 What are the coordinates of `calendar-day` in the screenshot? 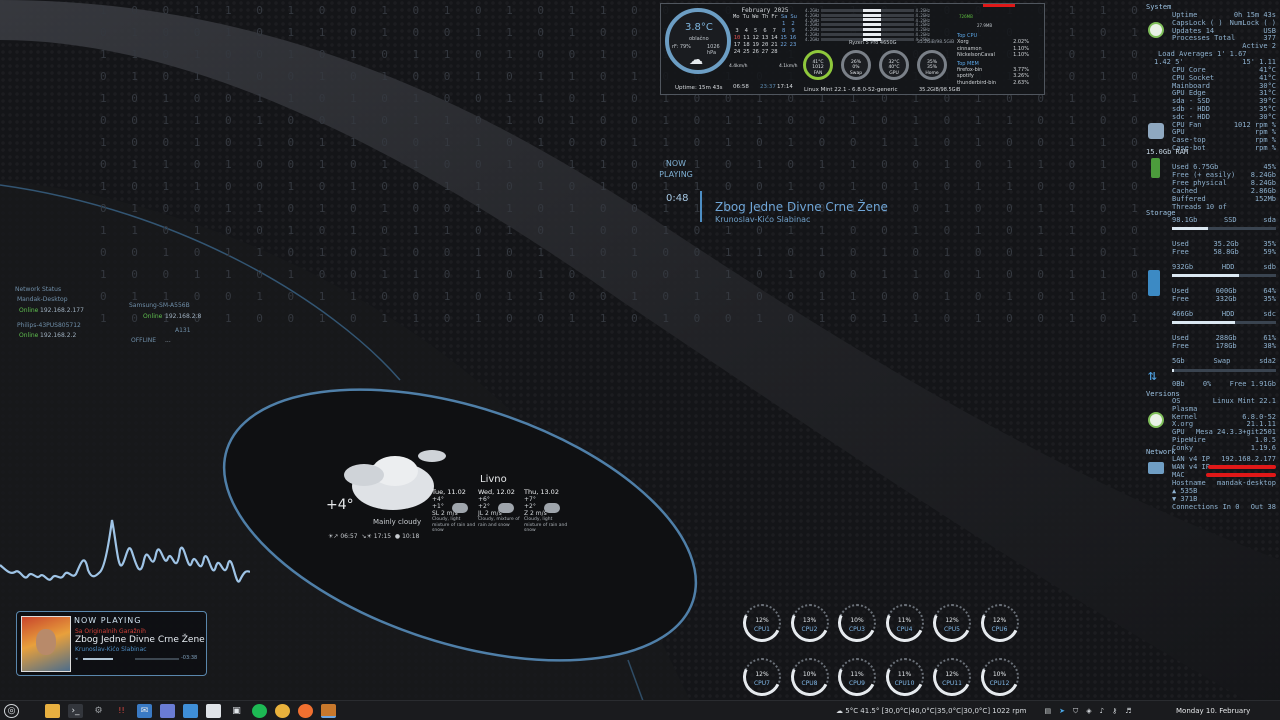 It's located at (746, 24).